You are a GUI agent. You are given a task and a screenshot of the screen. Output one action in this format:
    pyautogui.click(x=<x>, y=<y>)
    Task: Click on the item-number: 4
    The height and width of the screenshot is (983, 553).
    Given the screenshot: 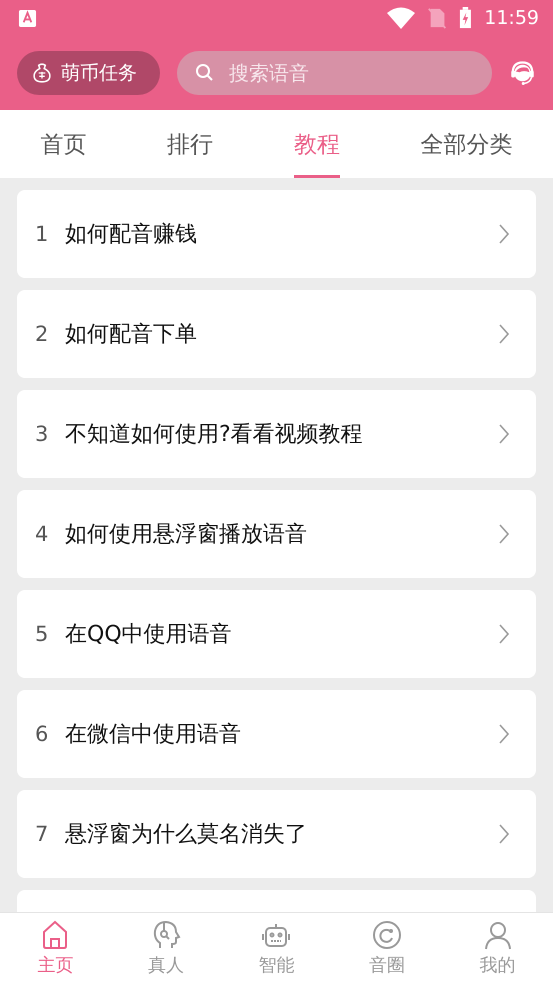 What is the action you would take?
    pyautogui.click(x=42, y=534)
    